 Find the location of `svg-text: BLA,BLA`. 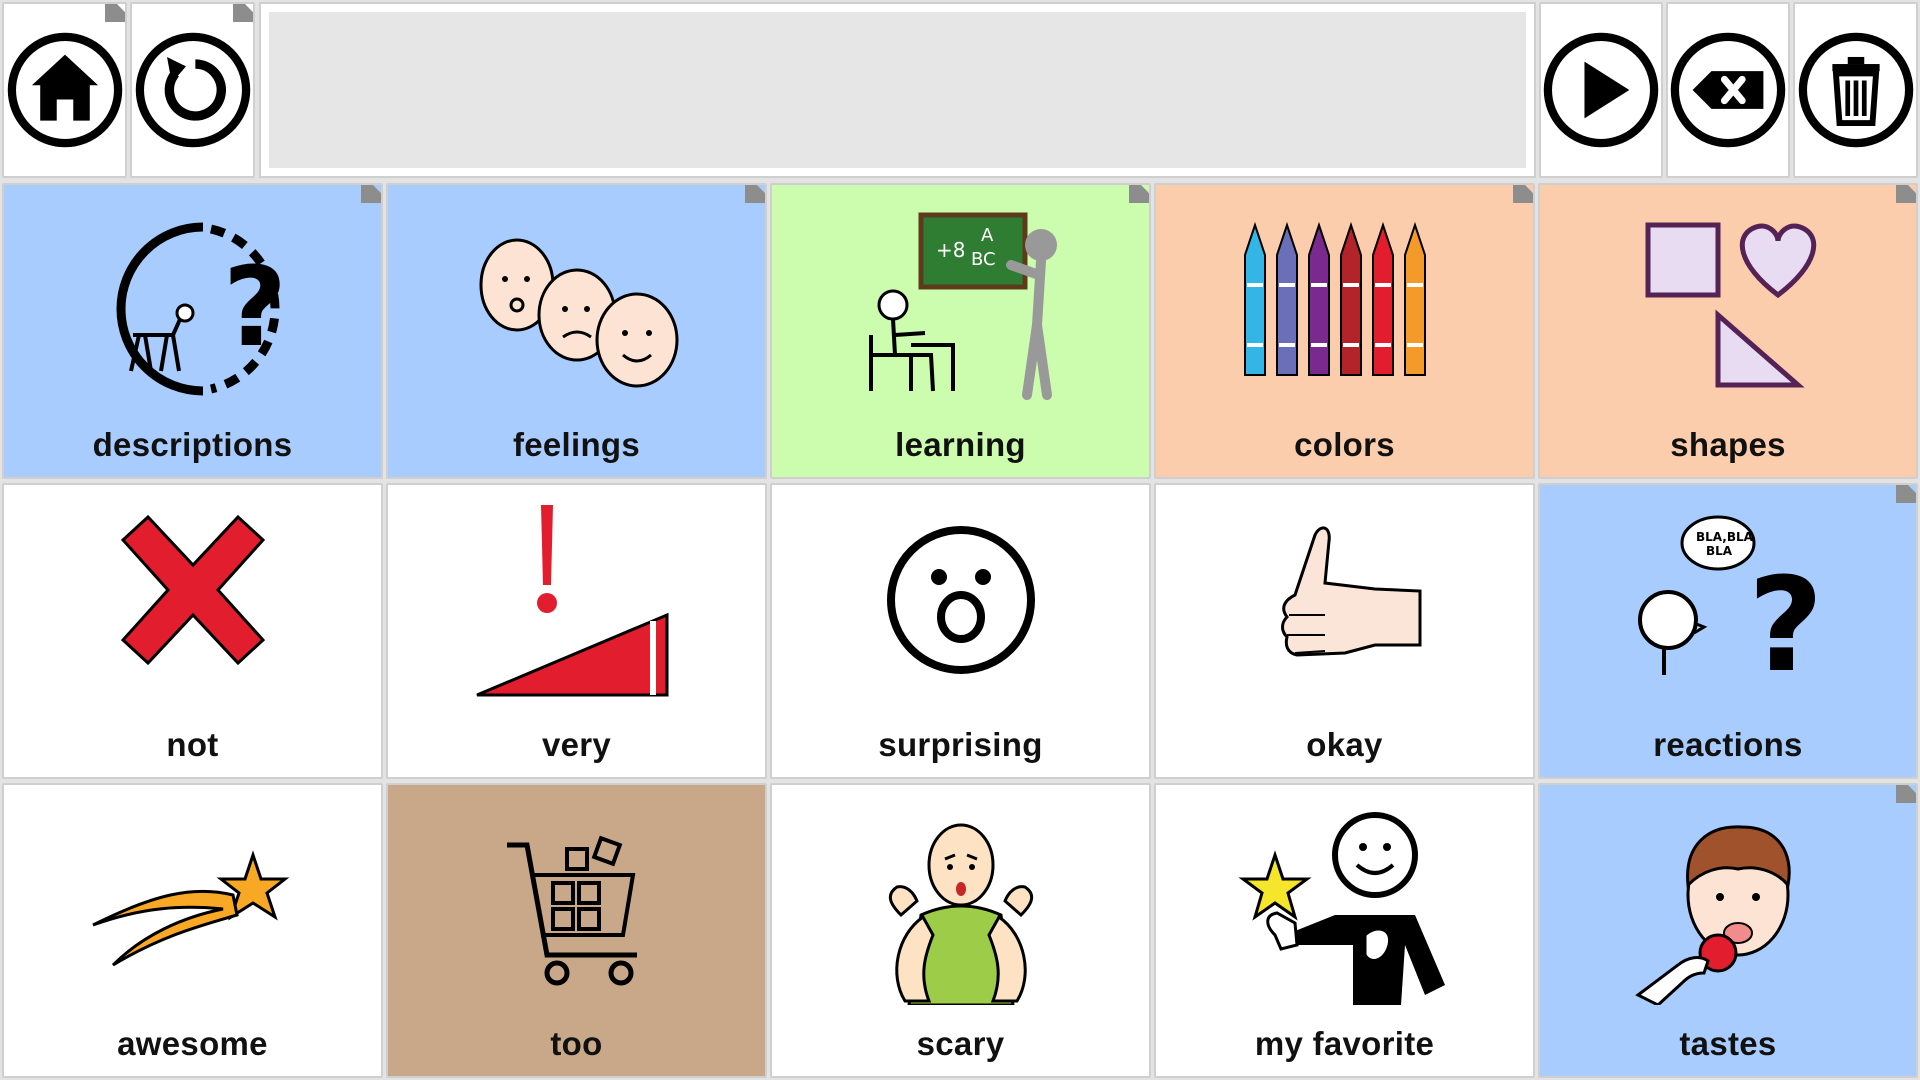

svg-text: BLA,BLA is located at coordinates (1725, 537).